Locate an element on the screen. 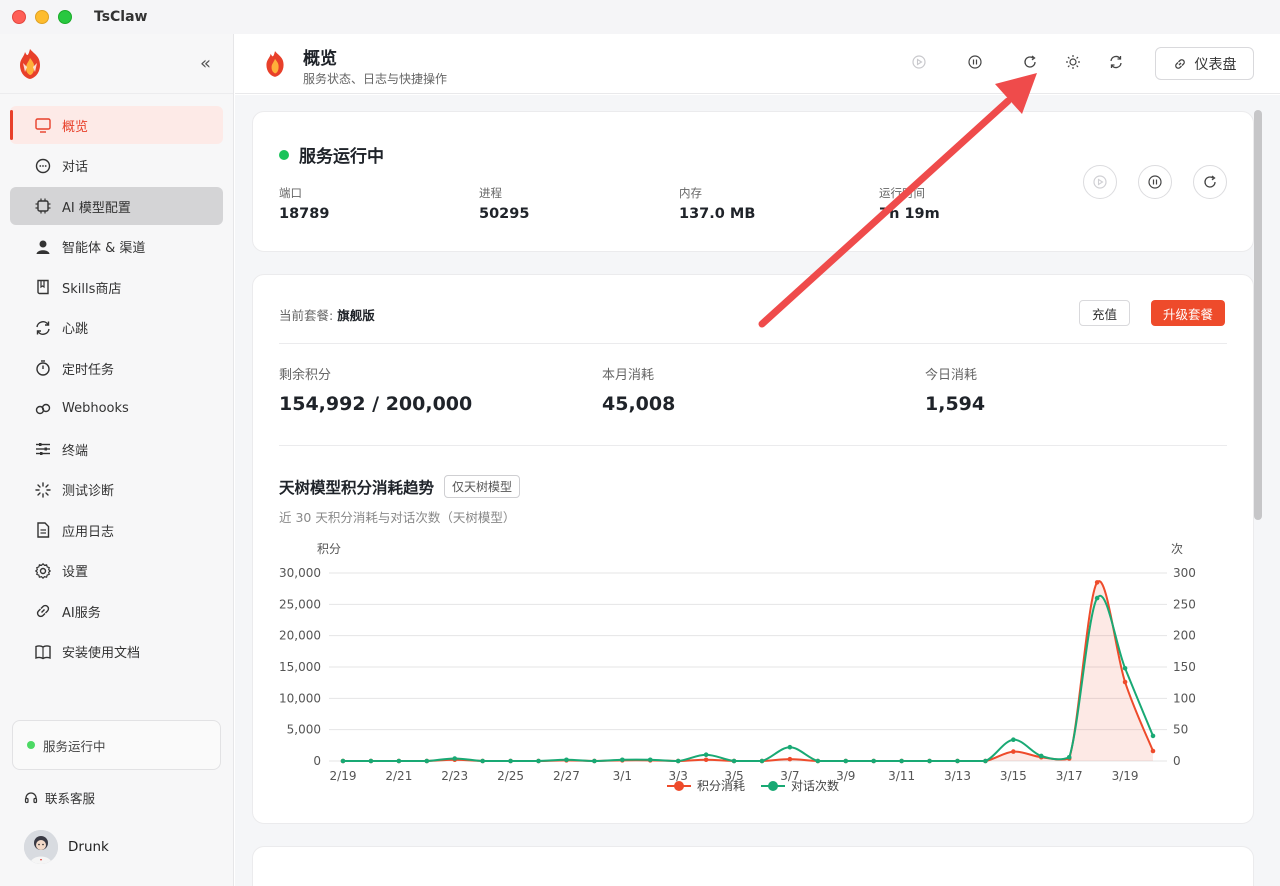 Image resolution: width=1280 pixels, height=886 pixels. sidebar-item-3: 智能体 & 渠道 is located at coordinates (116, 247).